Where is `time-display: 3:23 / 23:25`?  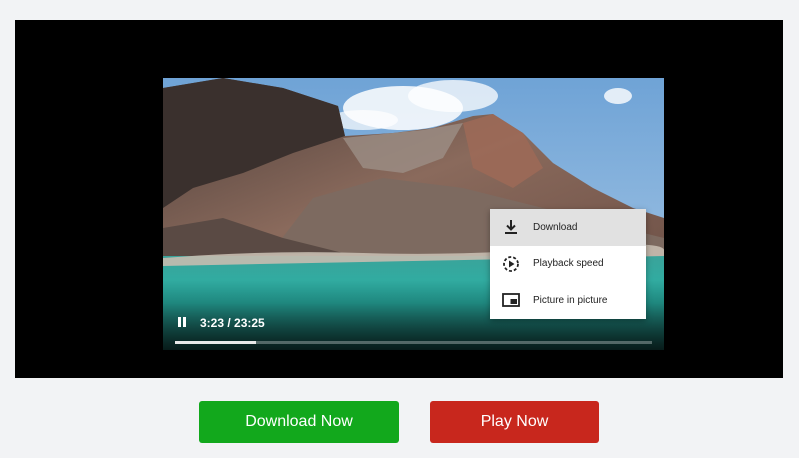 time-display: 3:23 / 23:25 is located at coordinates (232, 323).